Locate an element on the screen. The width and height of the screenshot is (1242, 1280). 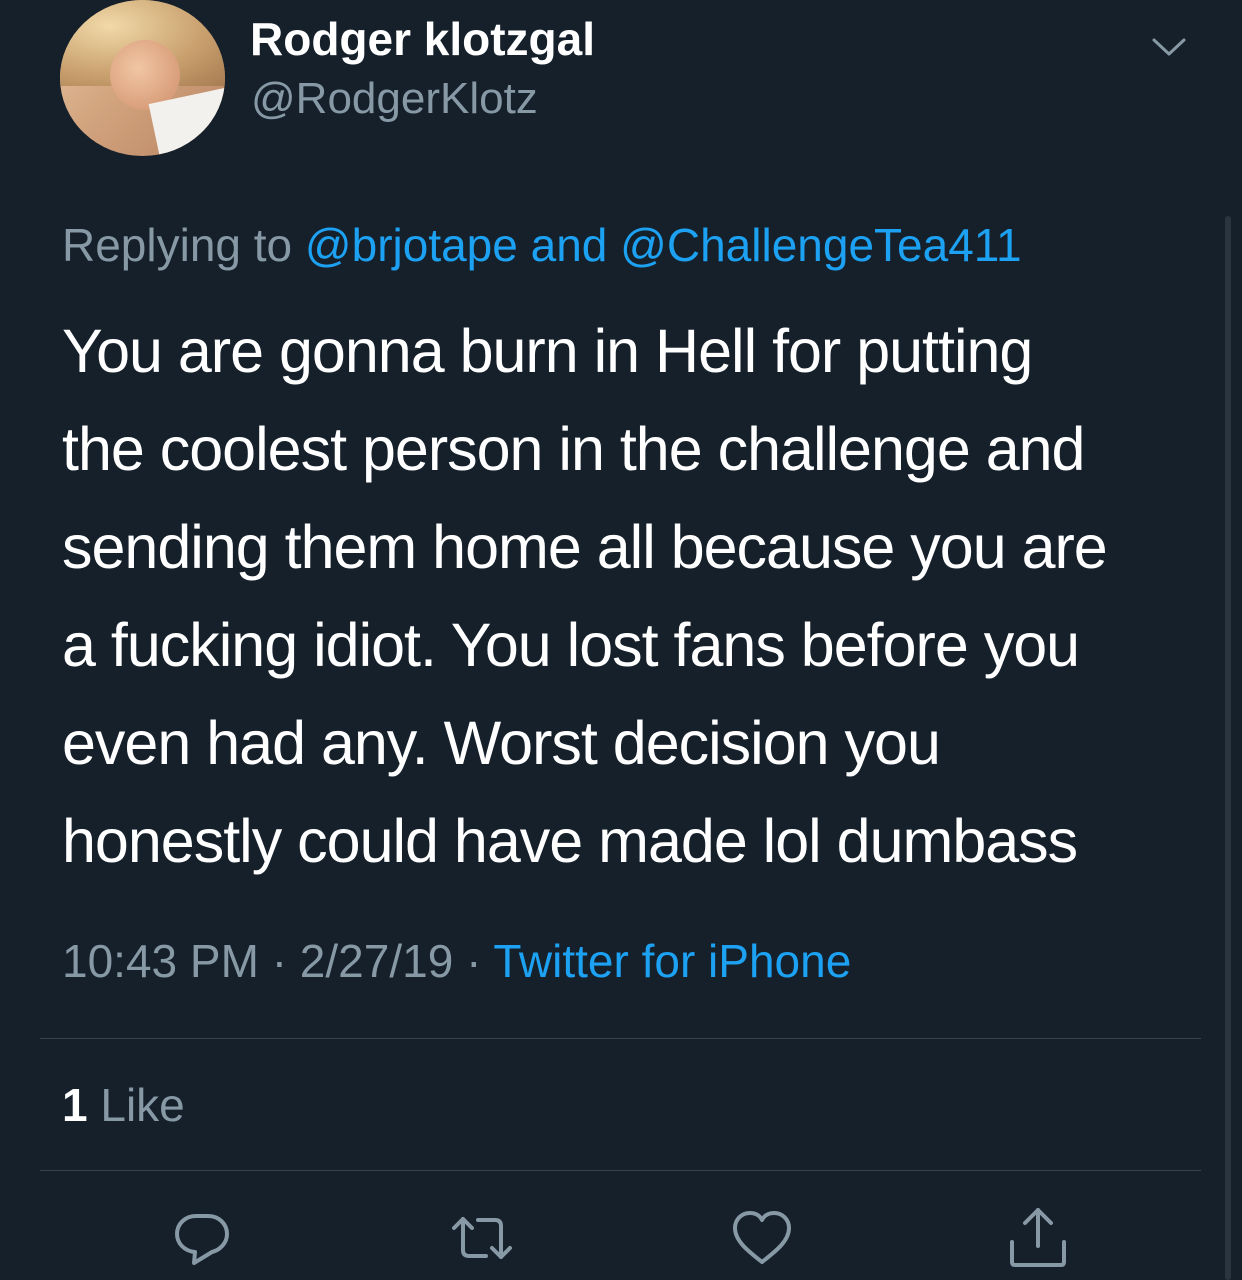
likes-stat: 1 Like is located at coordinates (123, 1105).